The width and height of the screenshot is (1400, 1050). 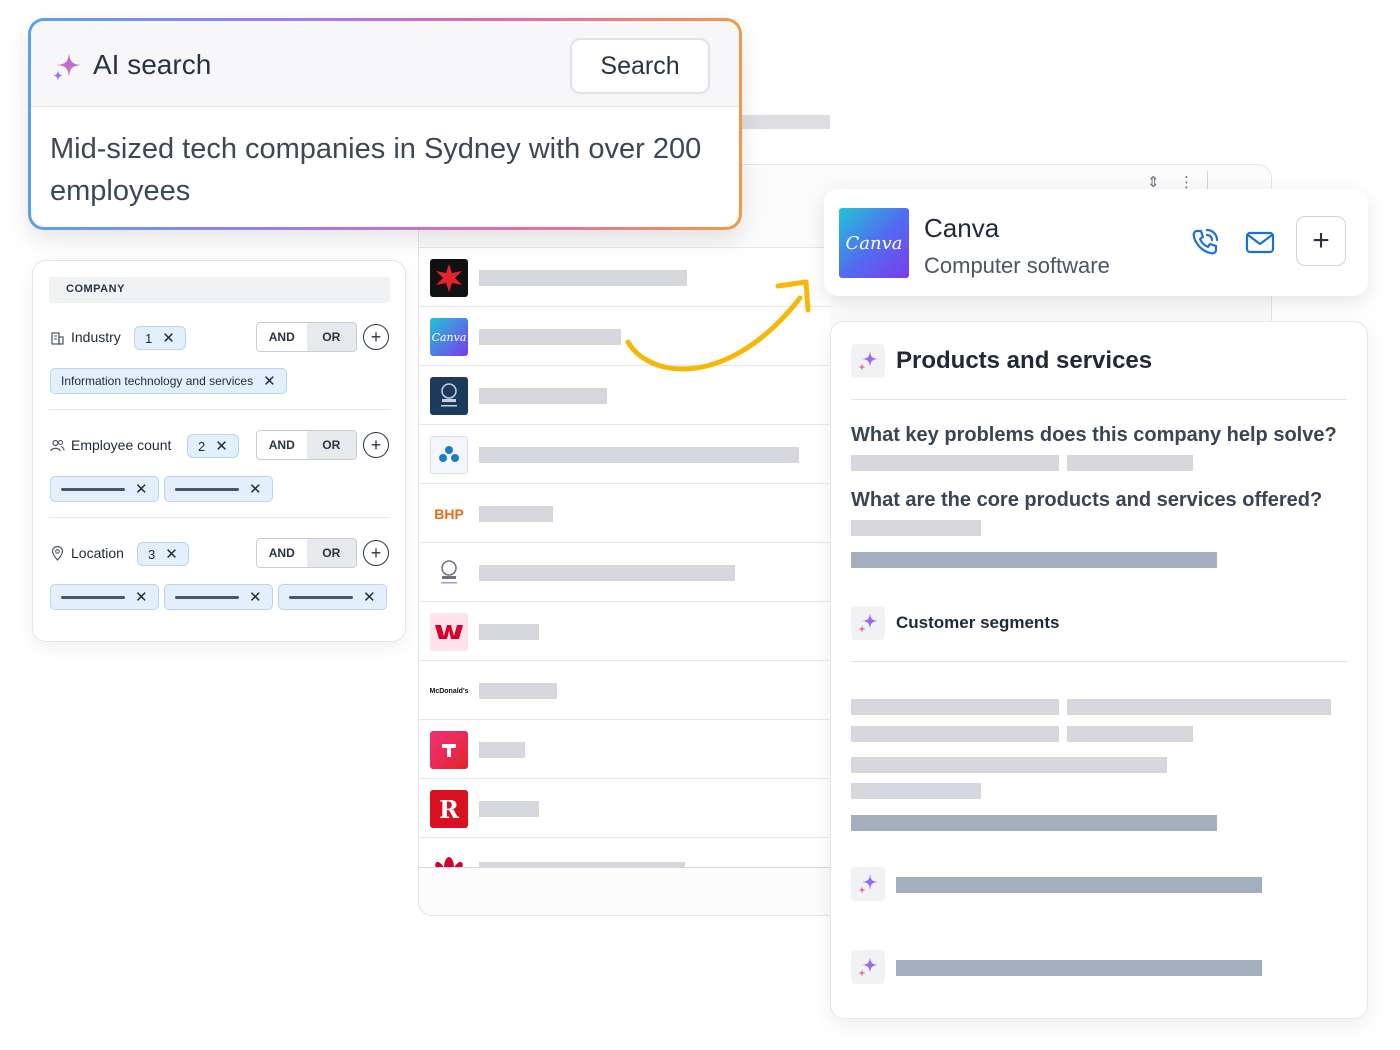 I want to click on and-or-toggle-location: AND OR, so click(x=306, y=553).